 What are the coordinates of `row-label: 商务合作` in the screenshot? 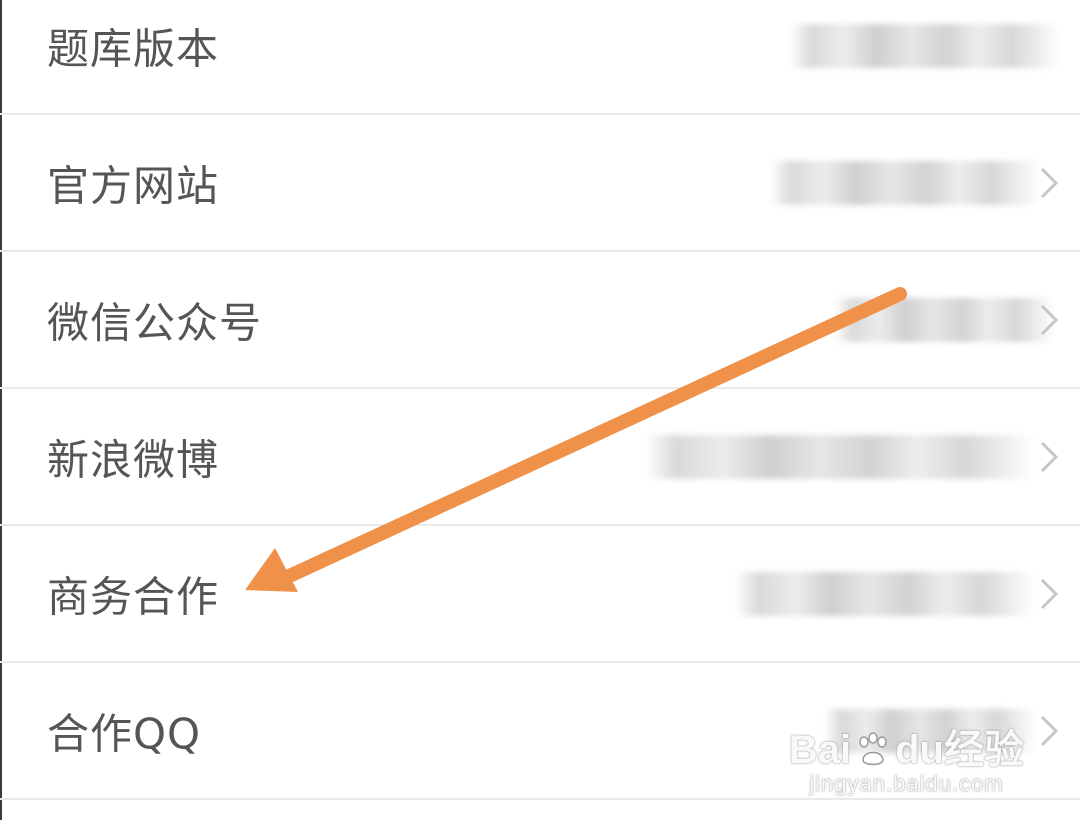 It's located at (133, 596).